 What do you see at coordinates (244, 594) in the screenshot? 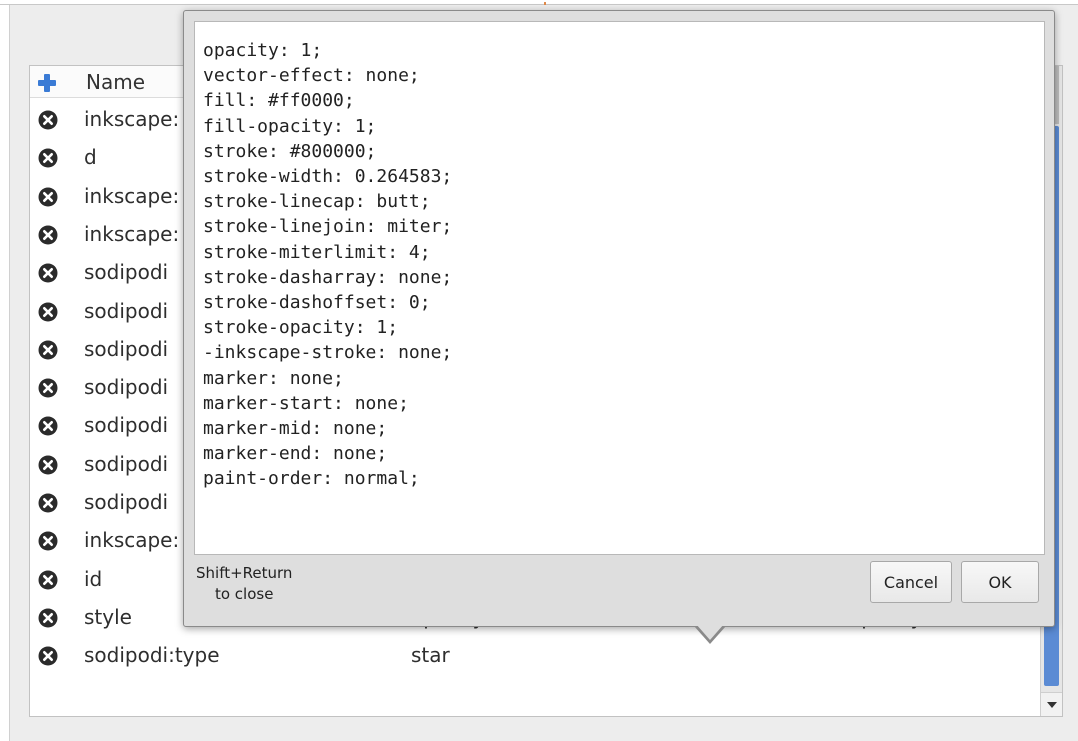
I see `hint-line-2: to close` at bounding box center [244, 594].